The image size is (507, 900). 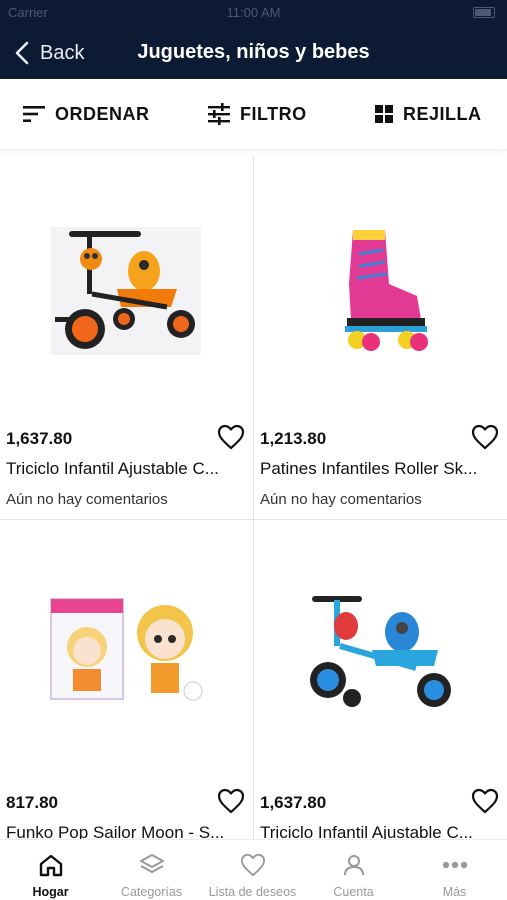 I want to click on tab-wishlist: Lista de deseos, so click(x=252, y=870).